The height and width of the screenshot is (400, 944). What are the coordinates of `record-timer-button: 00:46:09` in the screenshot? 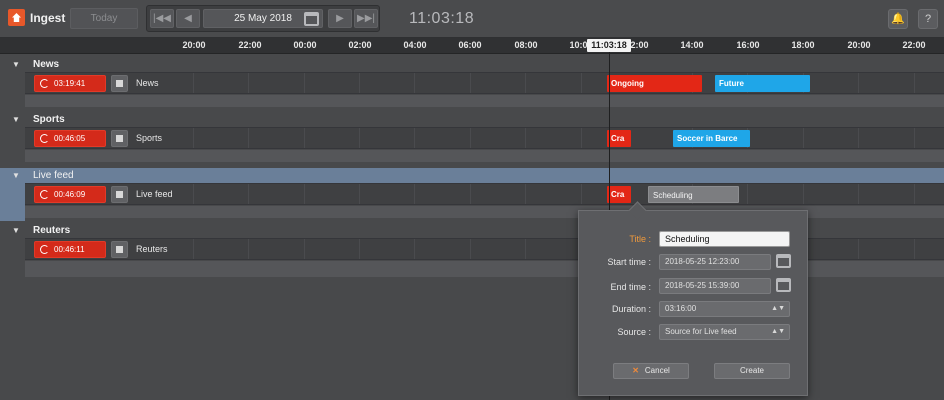 It's located at (70, 194).